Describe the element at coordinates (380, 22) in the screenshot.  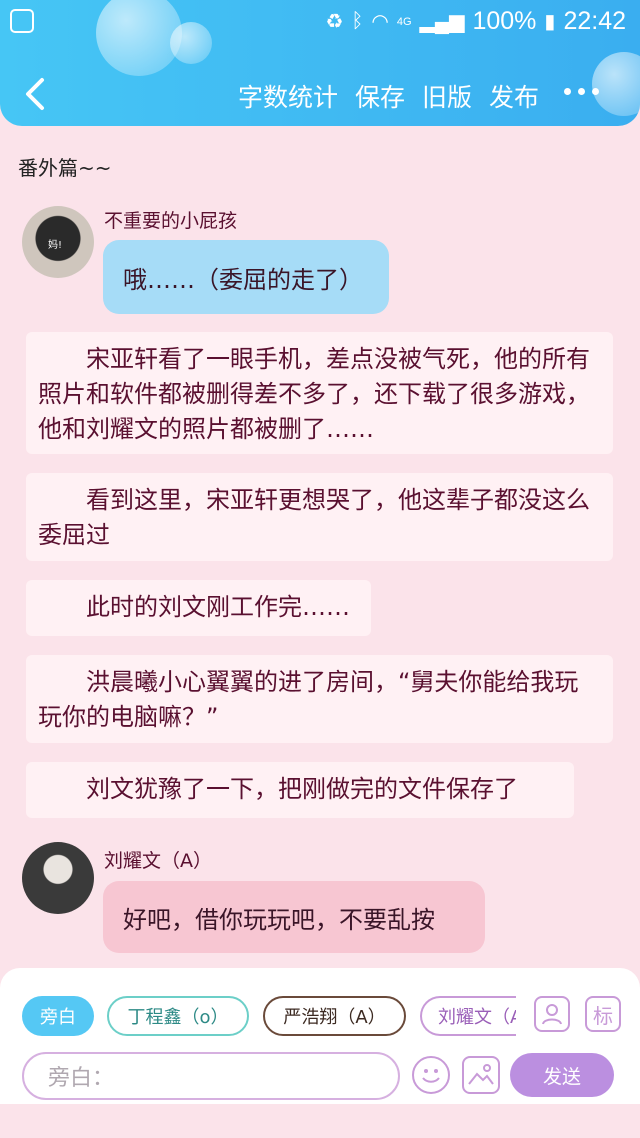
I see `wifi-icon: ◠` at that location.